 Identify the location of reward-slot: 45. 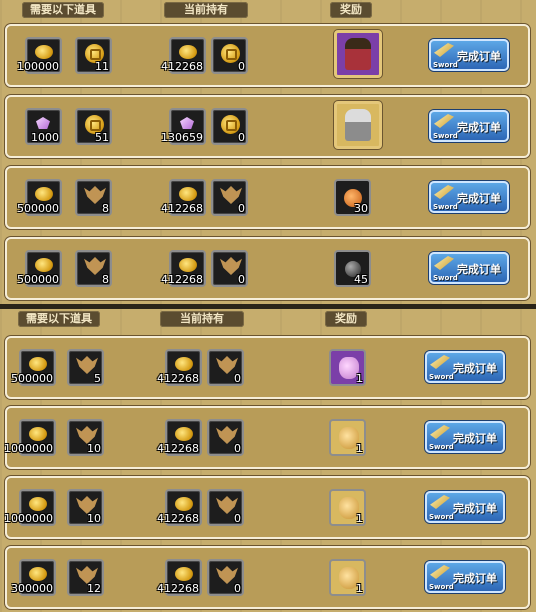
(352, 268).